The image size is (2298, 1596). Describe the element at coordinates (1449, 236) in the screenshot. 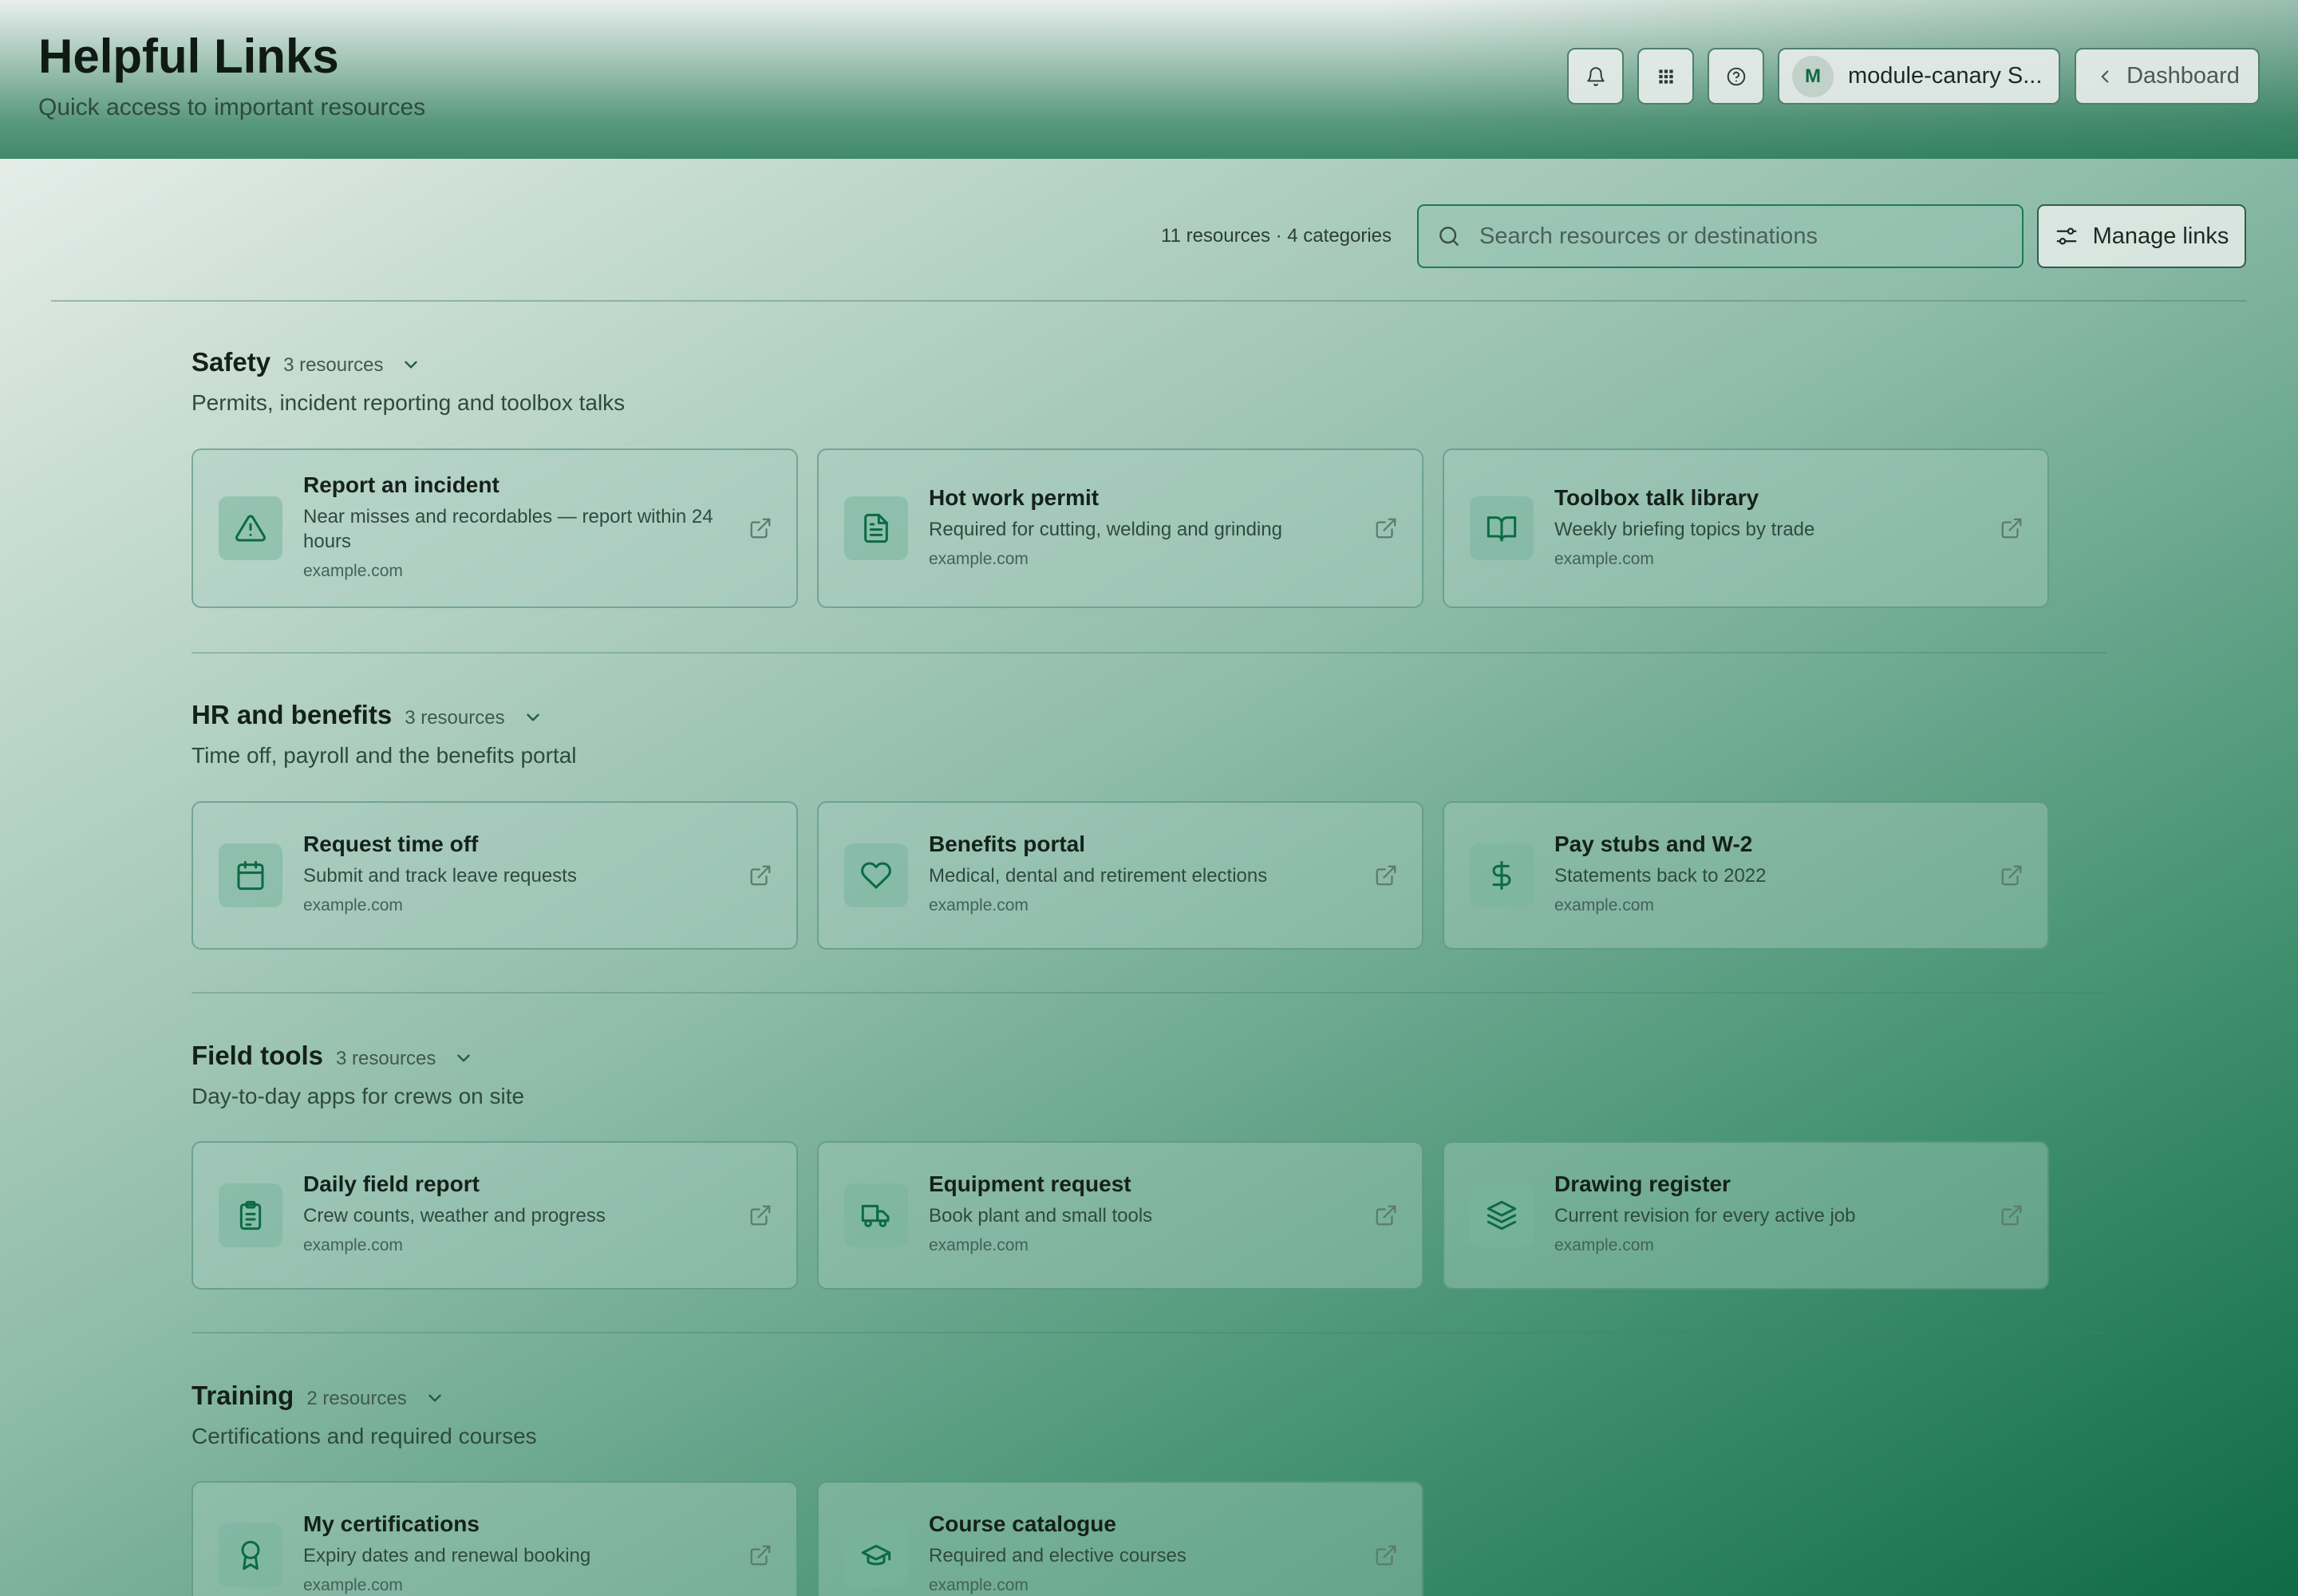

I see `search-icon` at that location.